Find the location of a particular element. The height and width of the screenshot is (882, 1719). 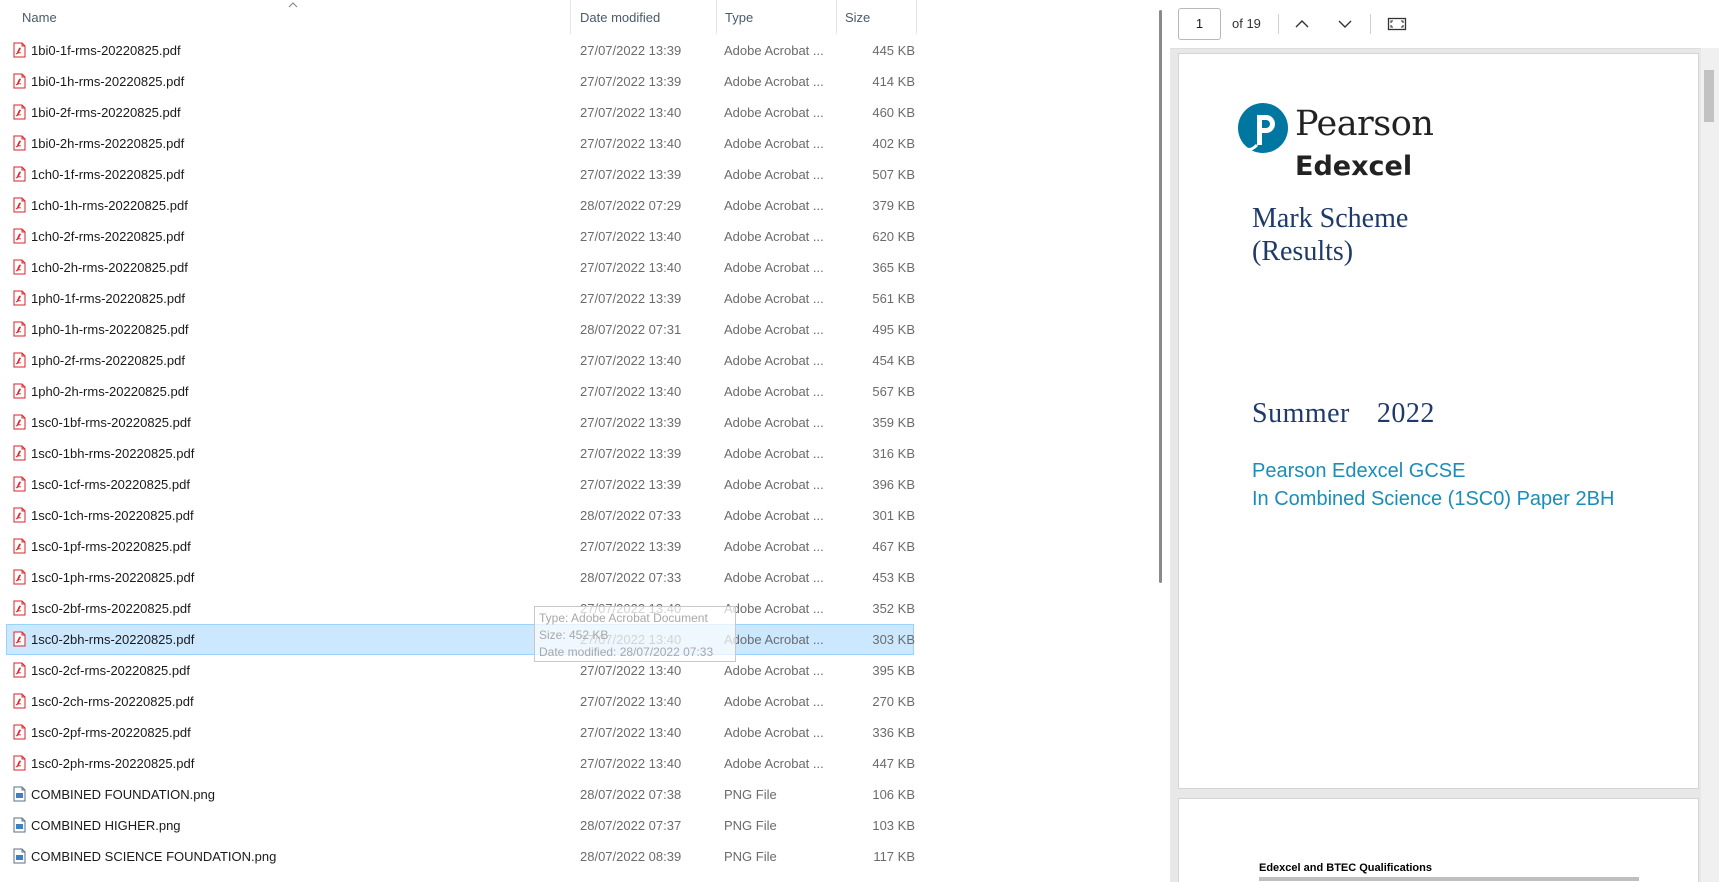

file-size: 445 KB is located at coordinates (893, 50).